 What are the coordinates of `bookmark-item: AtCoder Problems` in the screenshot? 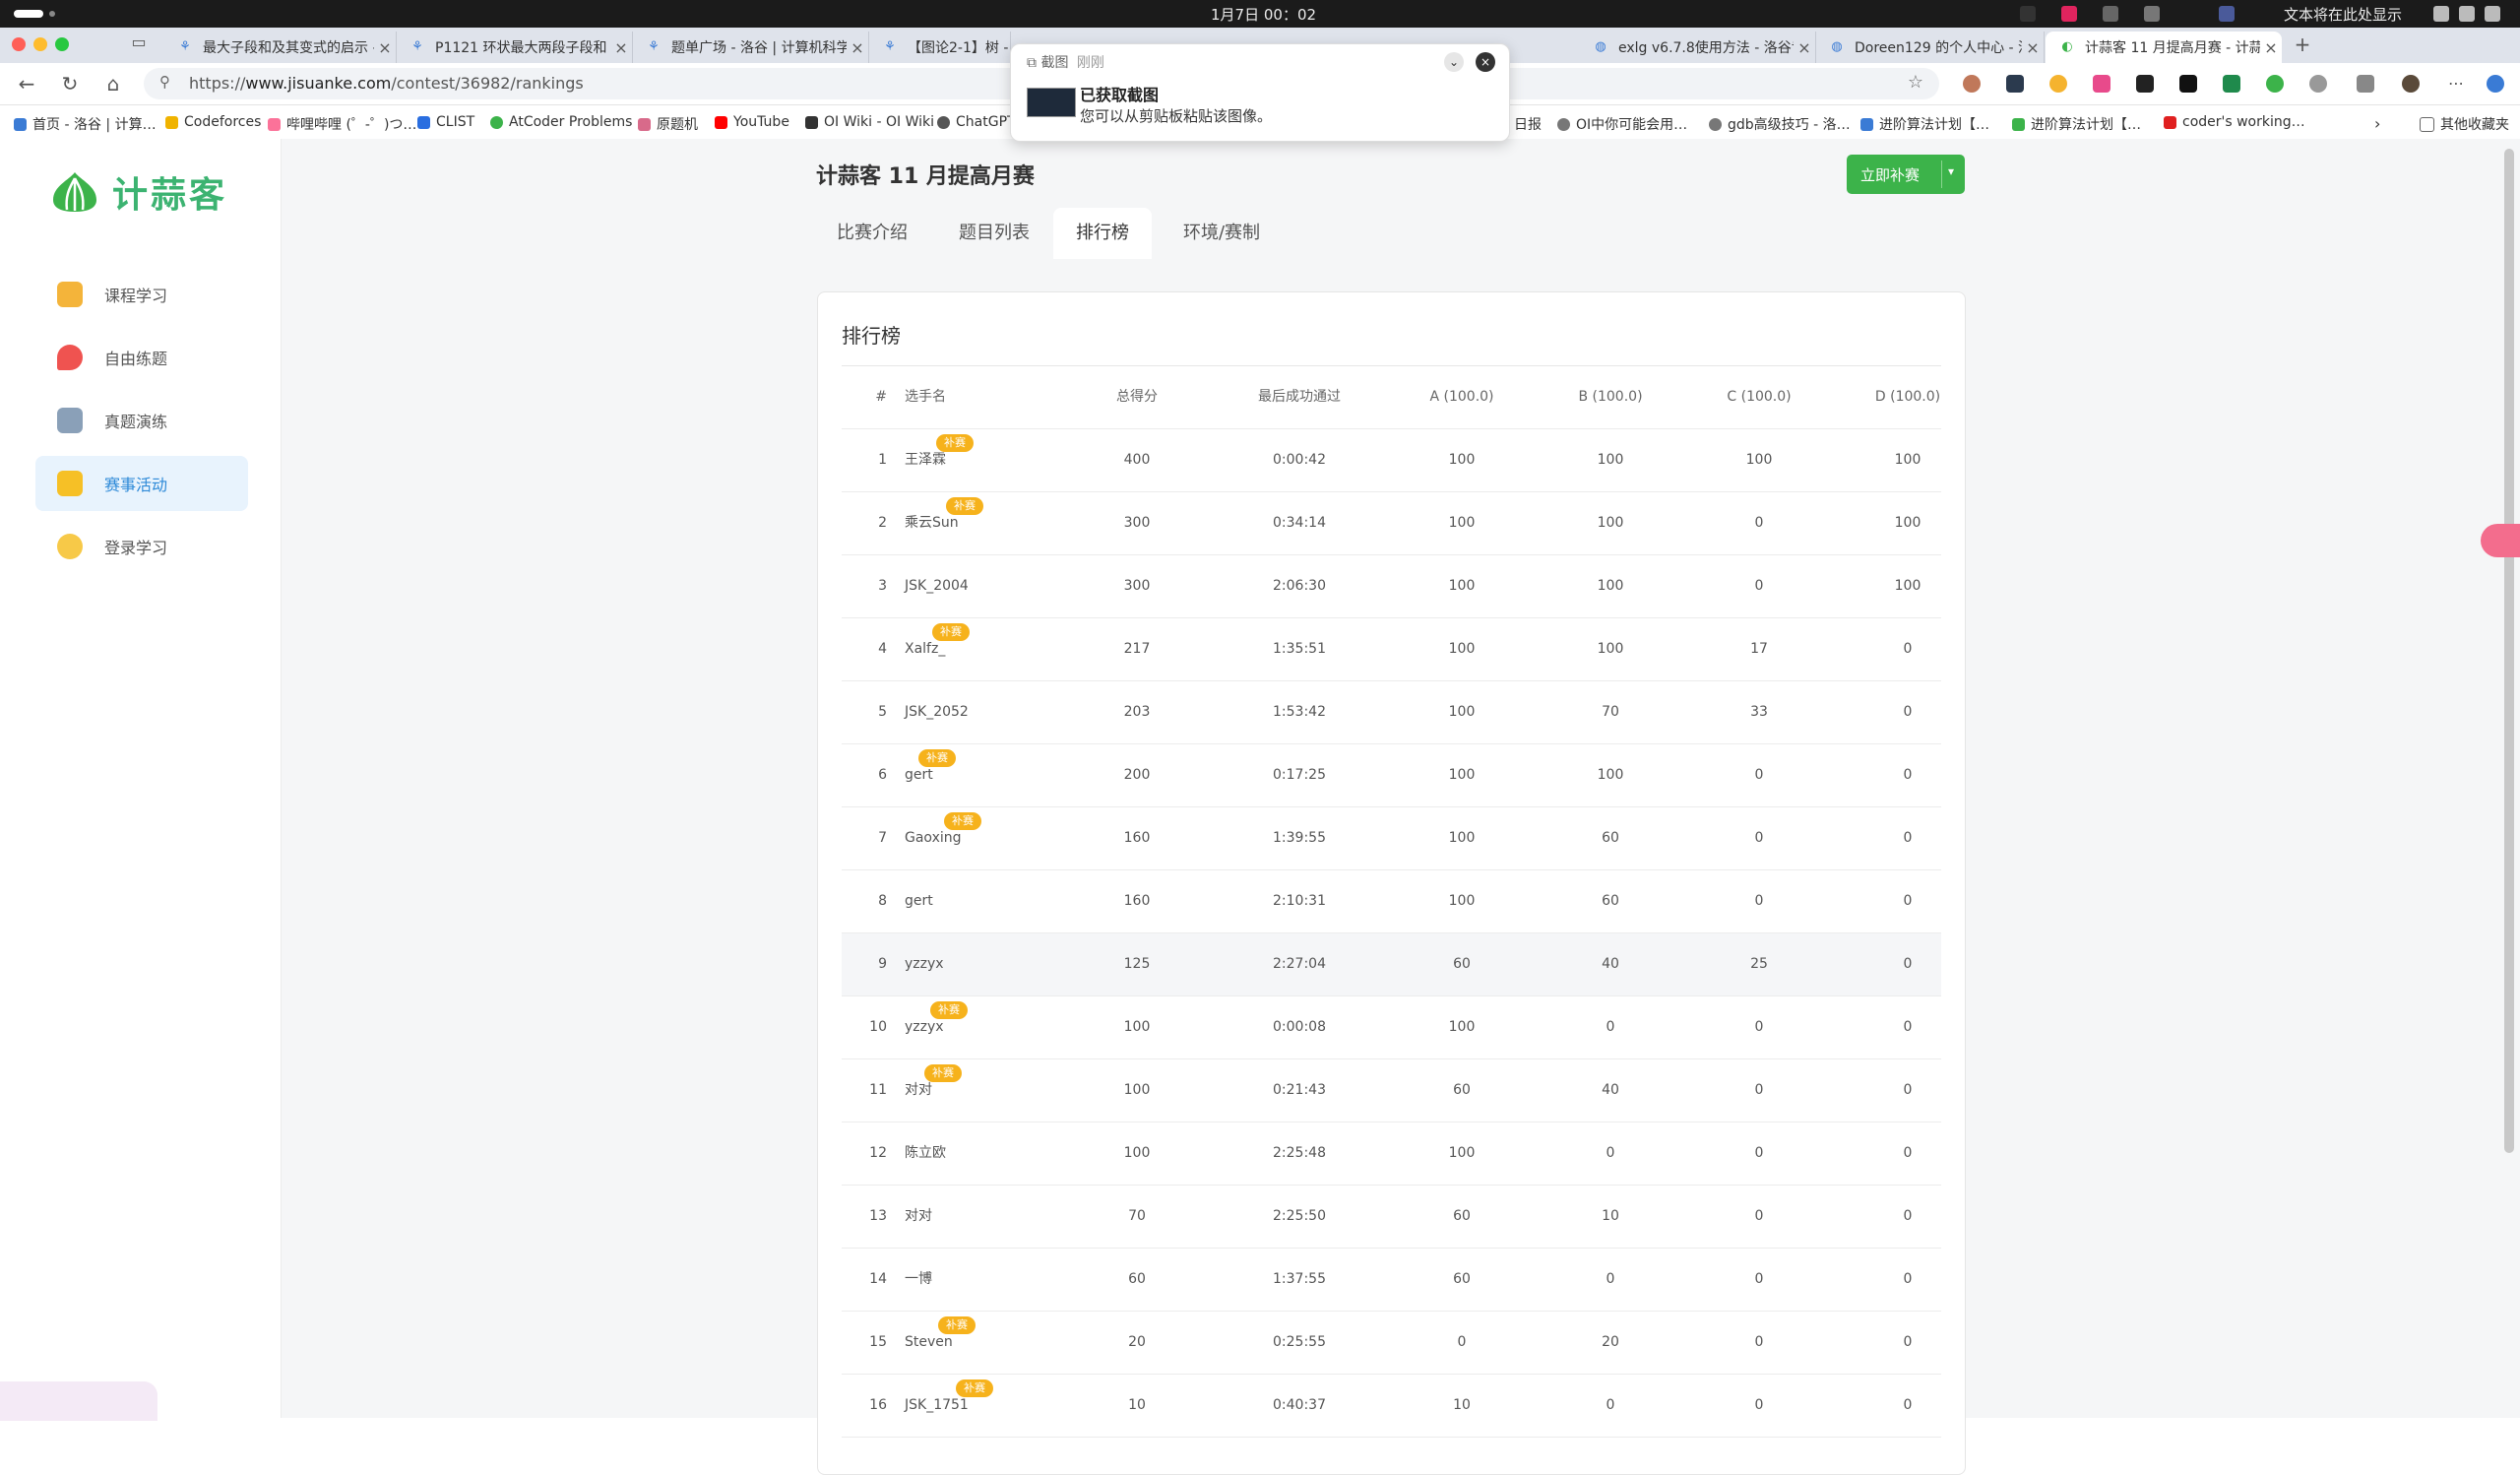 It's located at (561, 122).